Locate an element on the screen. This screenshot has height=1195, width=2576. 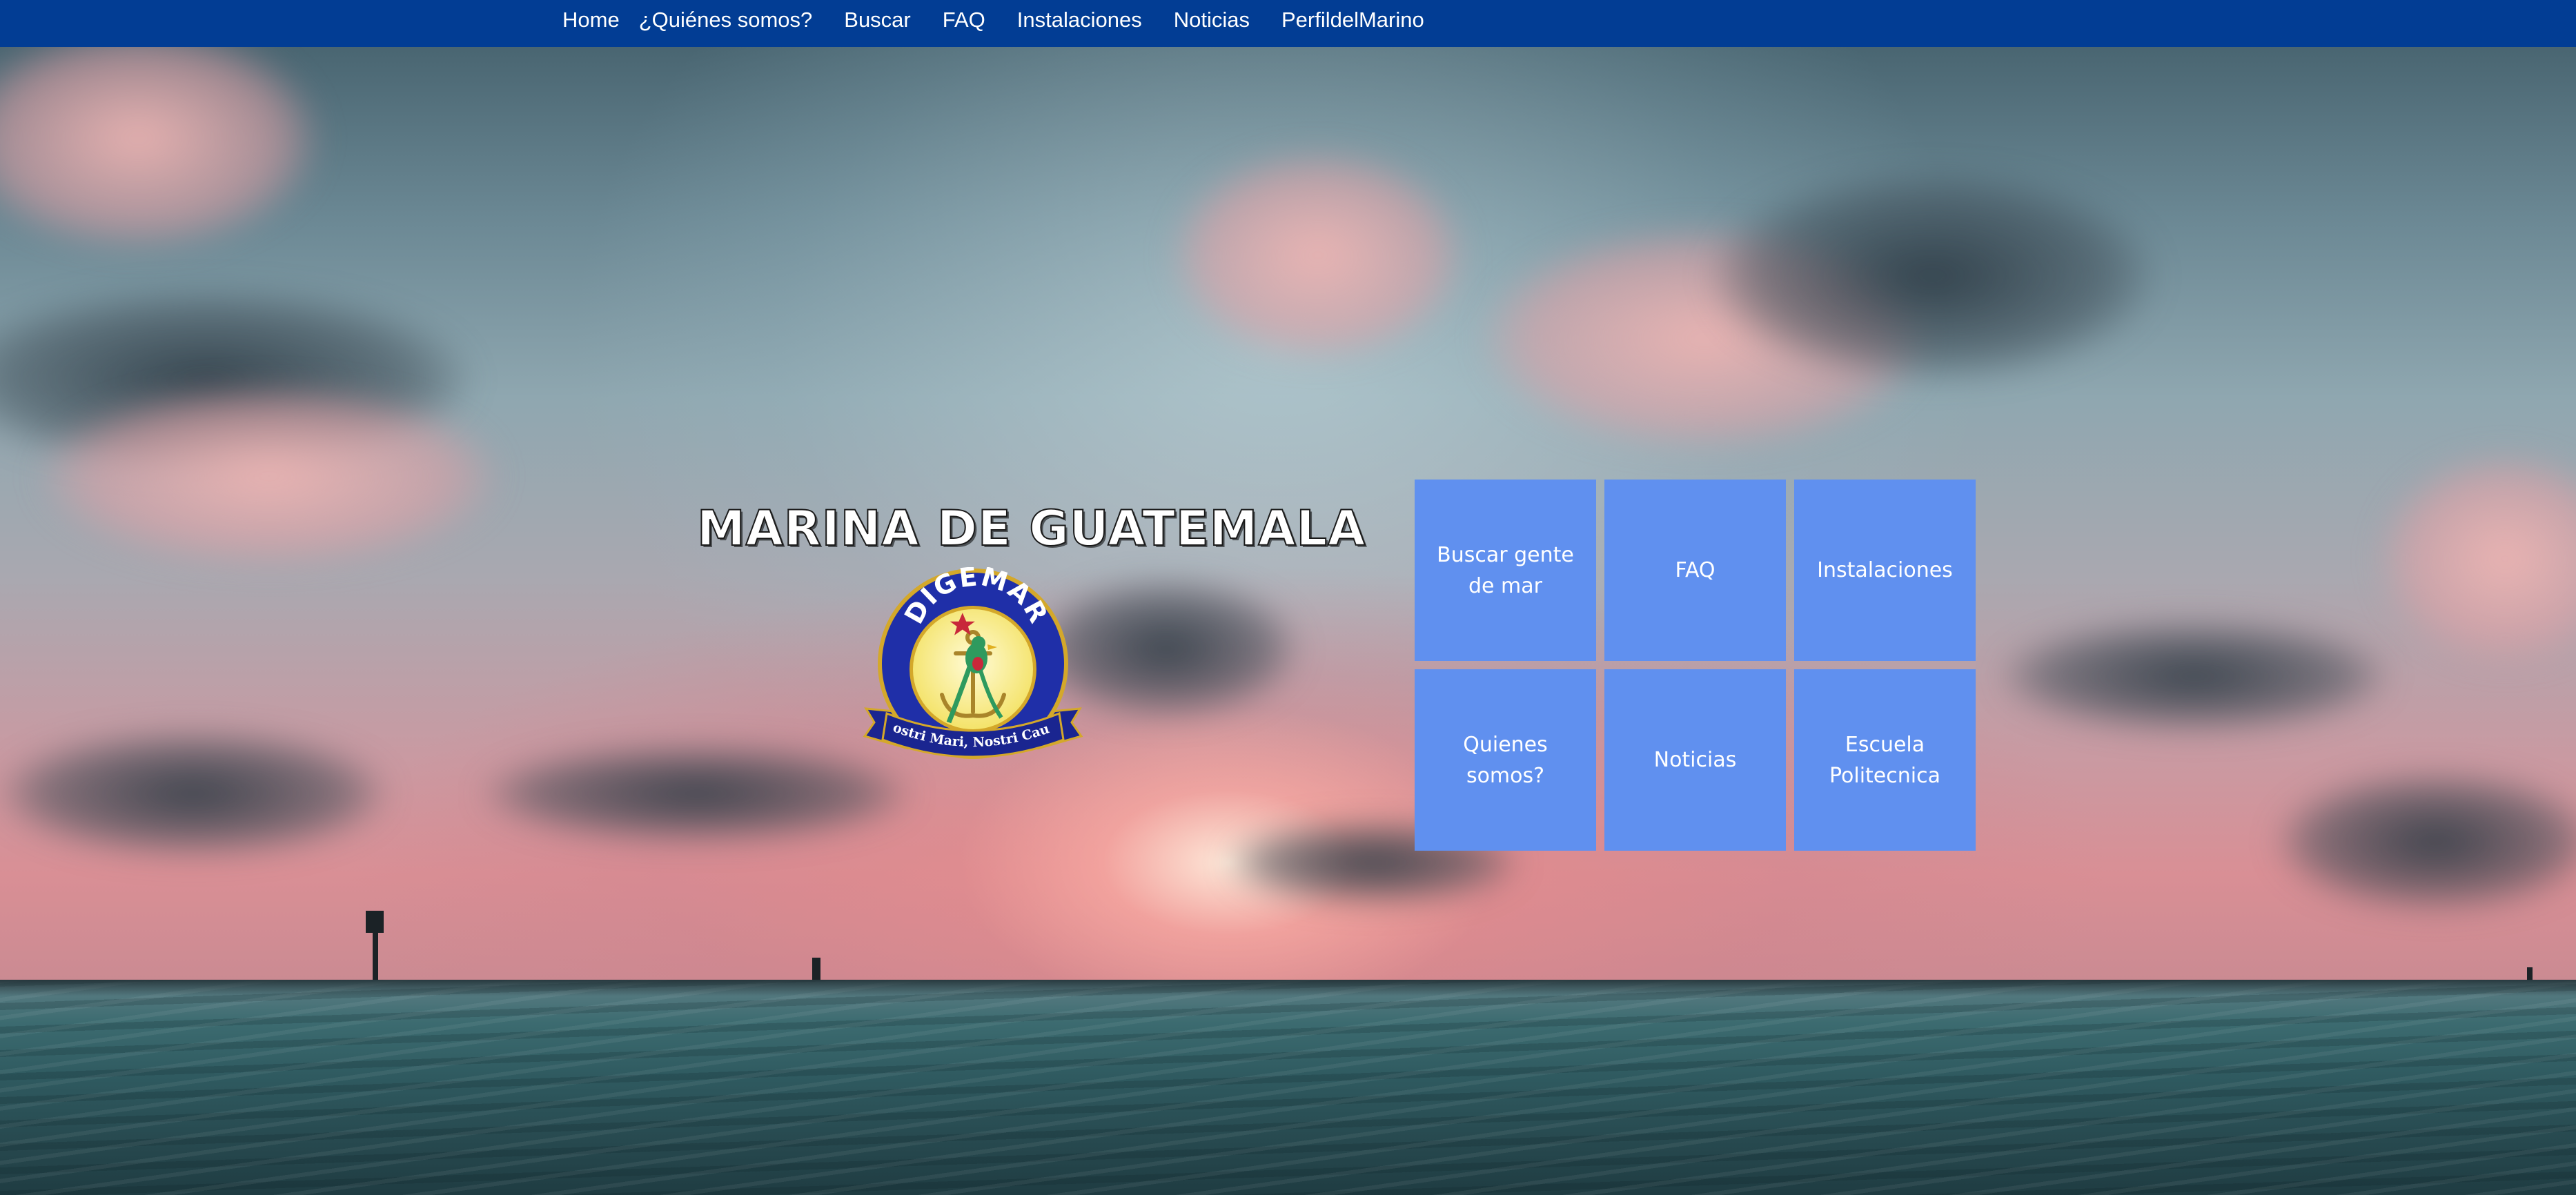
tile-quienes-somos: Quienes somos? is located at coordinates (1505, 760).